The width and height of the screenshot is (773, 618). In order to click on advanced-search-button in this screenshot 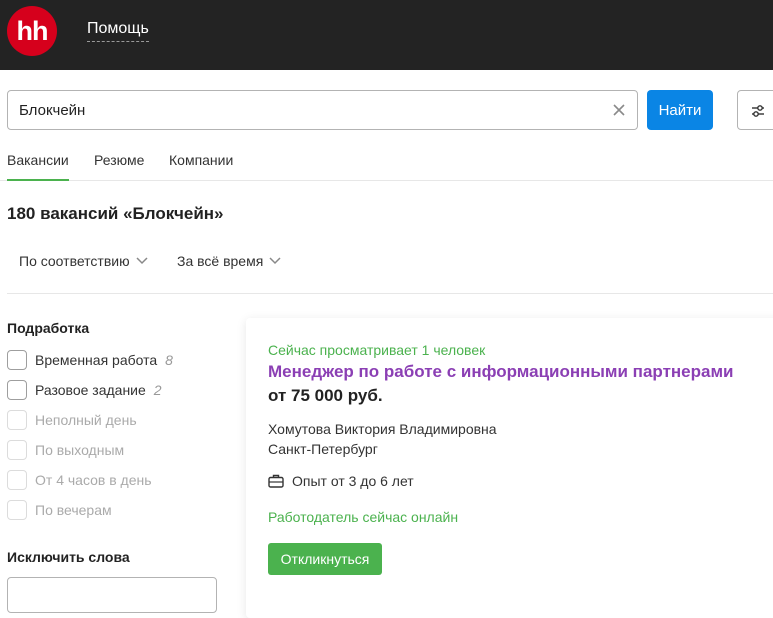, I will do `click(755, 110)`.